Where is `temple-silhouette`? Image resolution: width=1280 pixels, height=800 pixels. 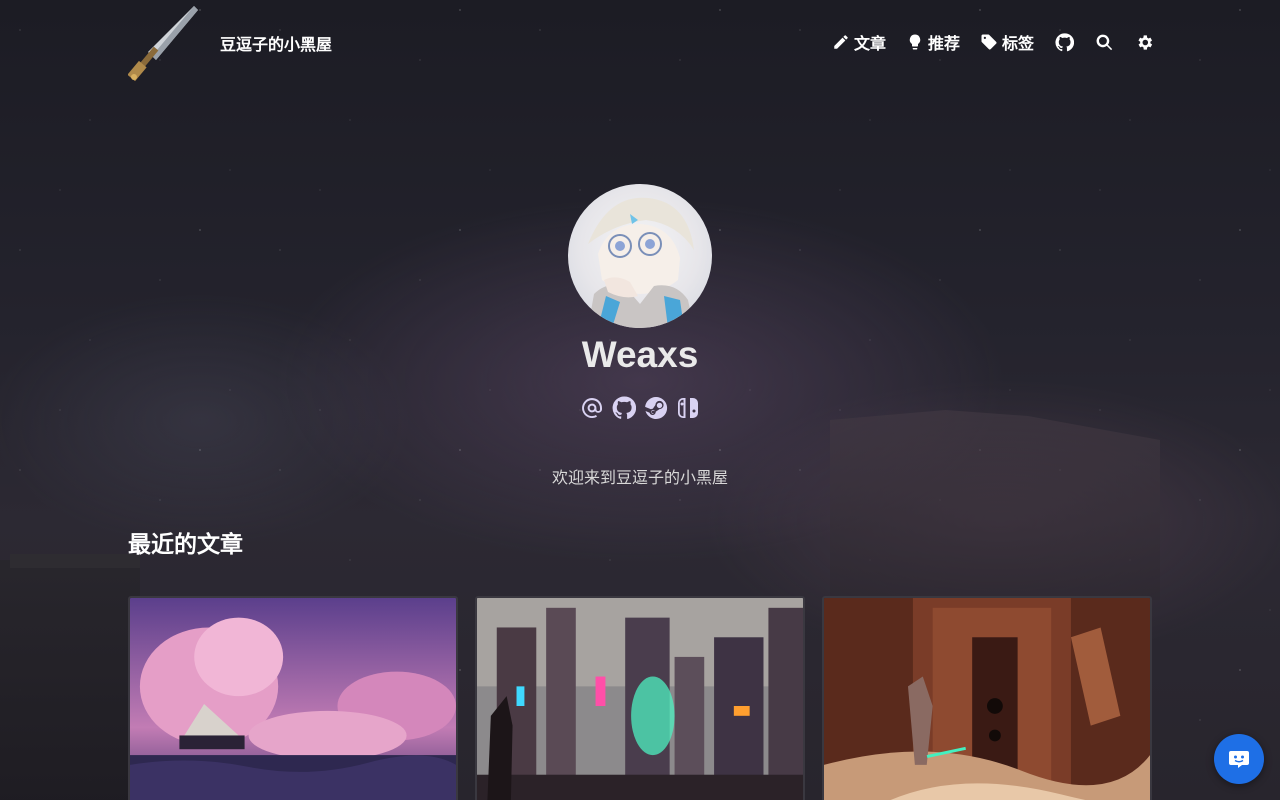
temple-silhouette is located at coordinates (995, 505).